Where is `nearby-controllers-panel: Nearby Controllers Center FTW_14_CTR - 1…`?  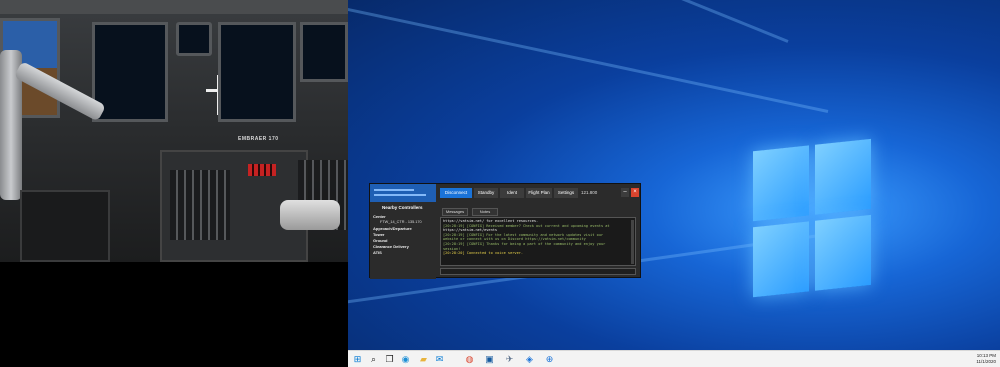 nearby-controllers-panel: Nearby Controllers Center FTW_14_CTR - 1… is located at coordinates (403, 240).